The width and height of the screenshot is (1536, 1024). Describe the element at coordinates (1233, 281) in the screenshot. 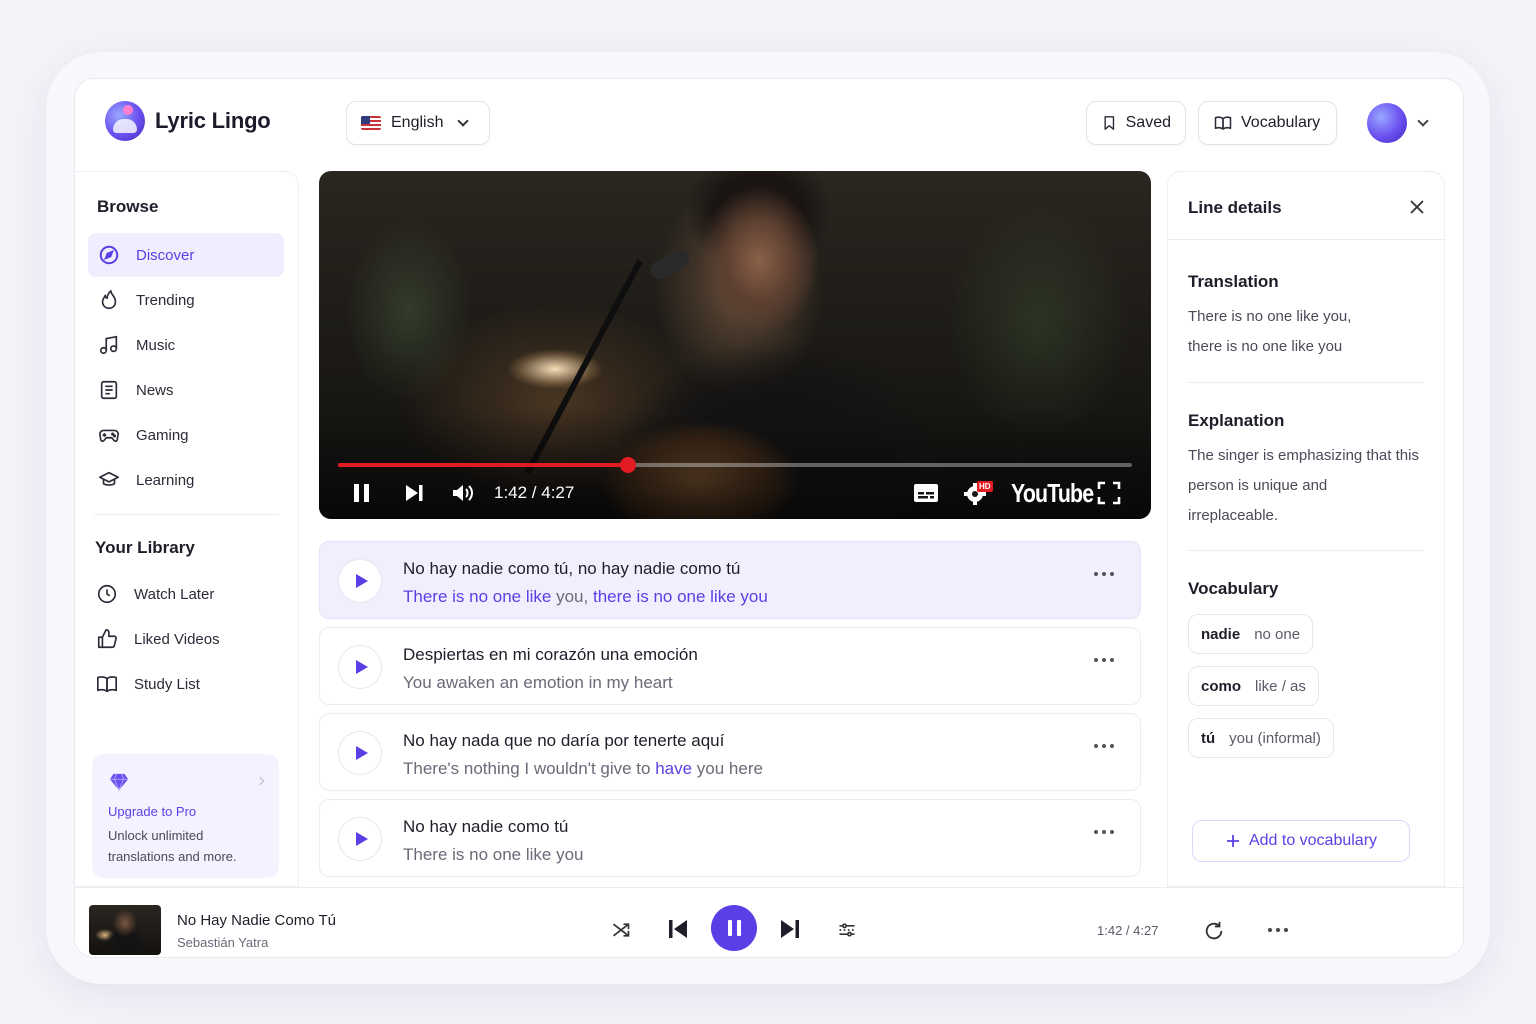

I see `translation-heading: Translation` at that location.